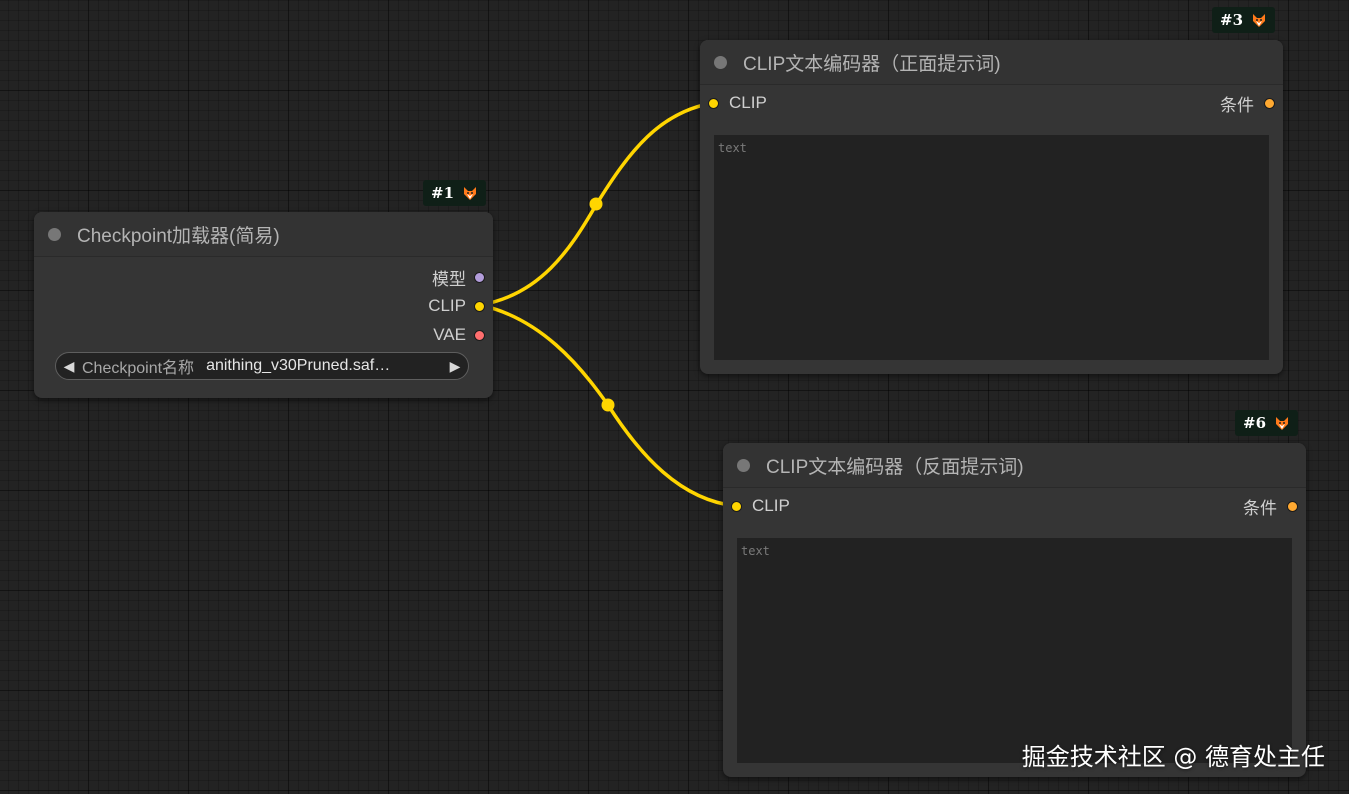 This screenshot has height=794, width=1349. Describe the element at coordinates (1255, 423) in the screenshot. I see `node-id-label: #6` at that location.